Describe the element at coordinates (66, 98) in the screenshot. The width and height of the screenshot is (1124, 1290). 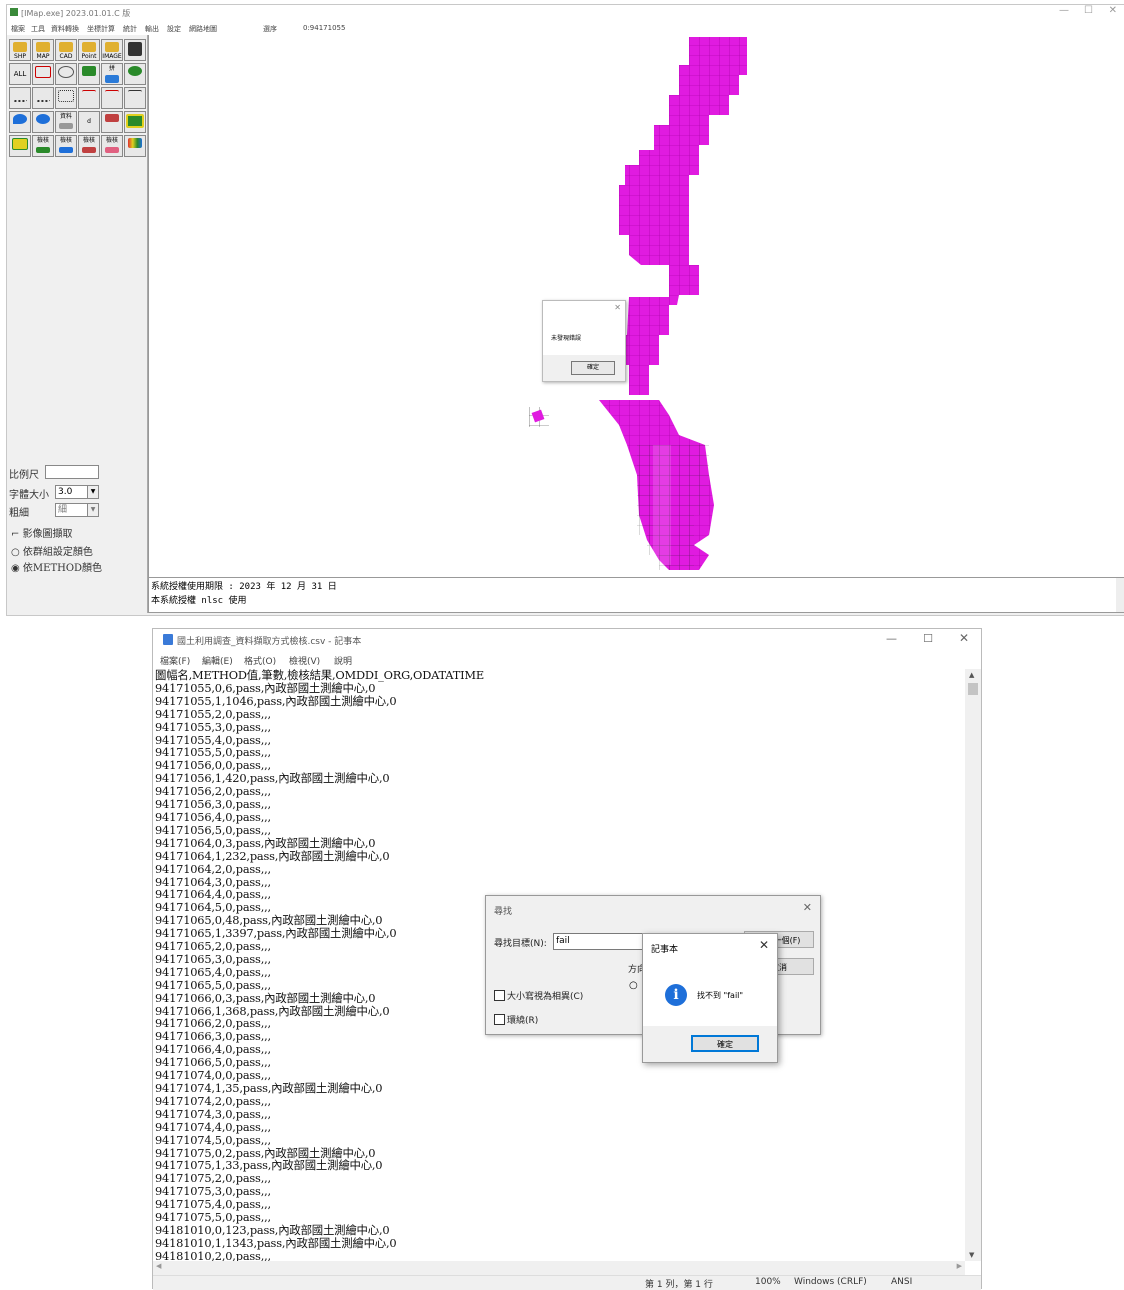
I see `curve-tool-icon` at that location.